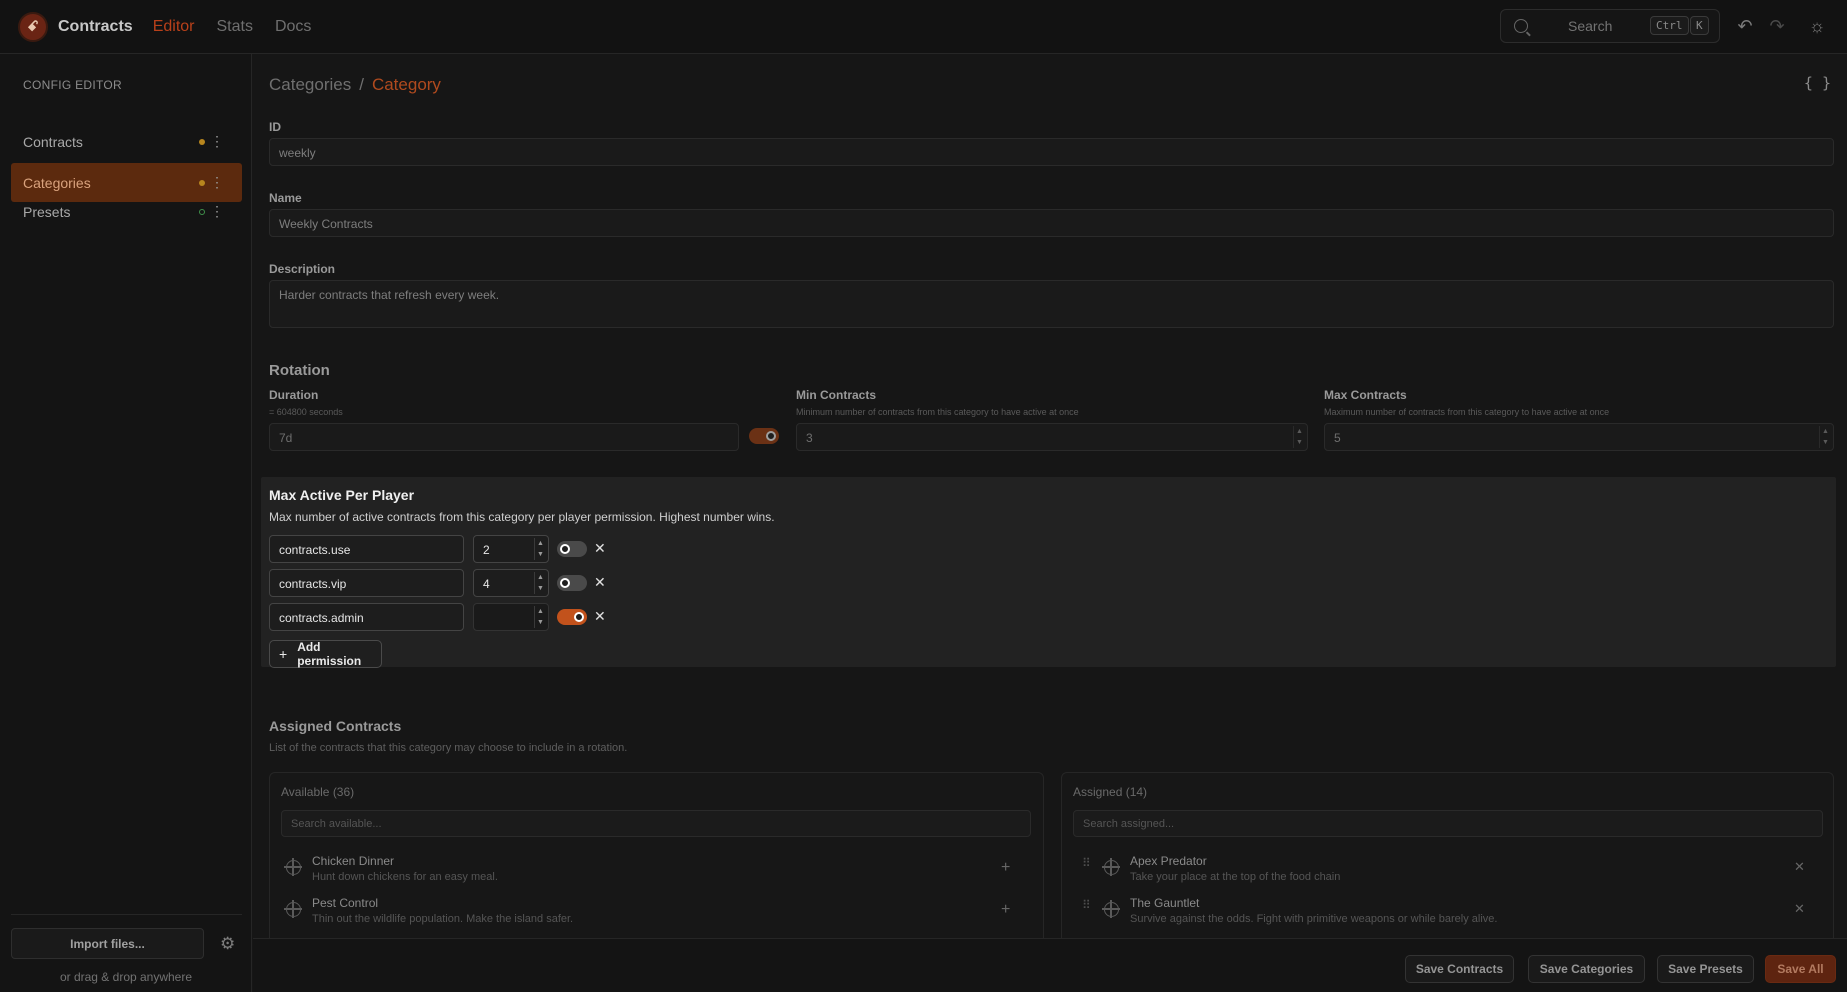 The height and width of the screenshot is (992, 1847). Describe the element at coordinates (126, 977) in the screenshot. I see `drag-drop-hint: or drag & drop anywhere` at that location.